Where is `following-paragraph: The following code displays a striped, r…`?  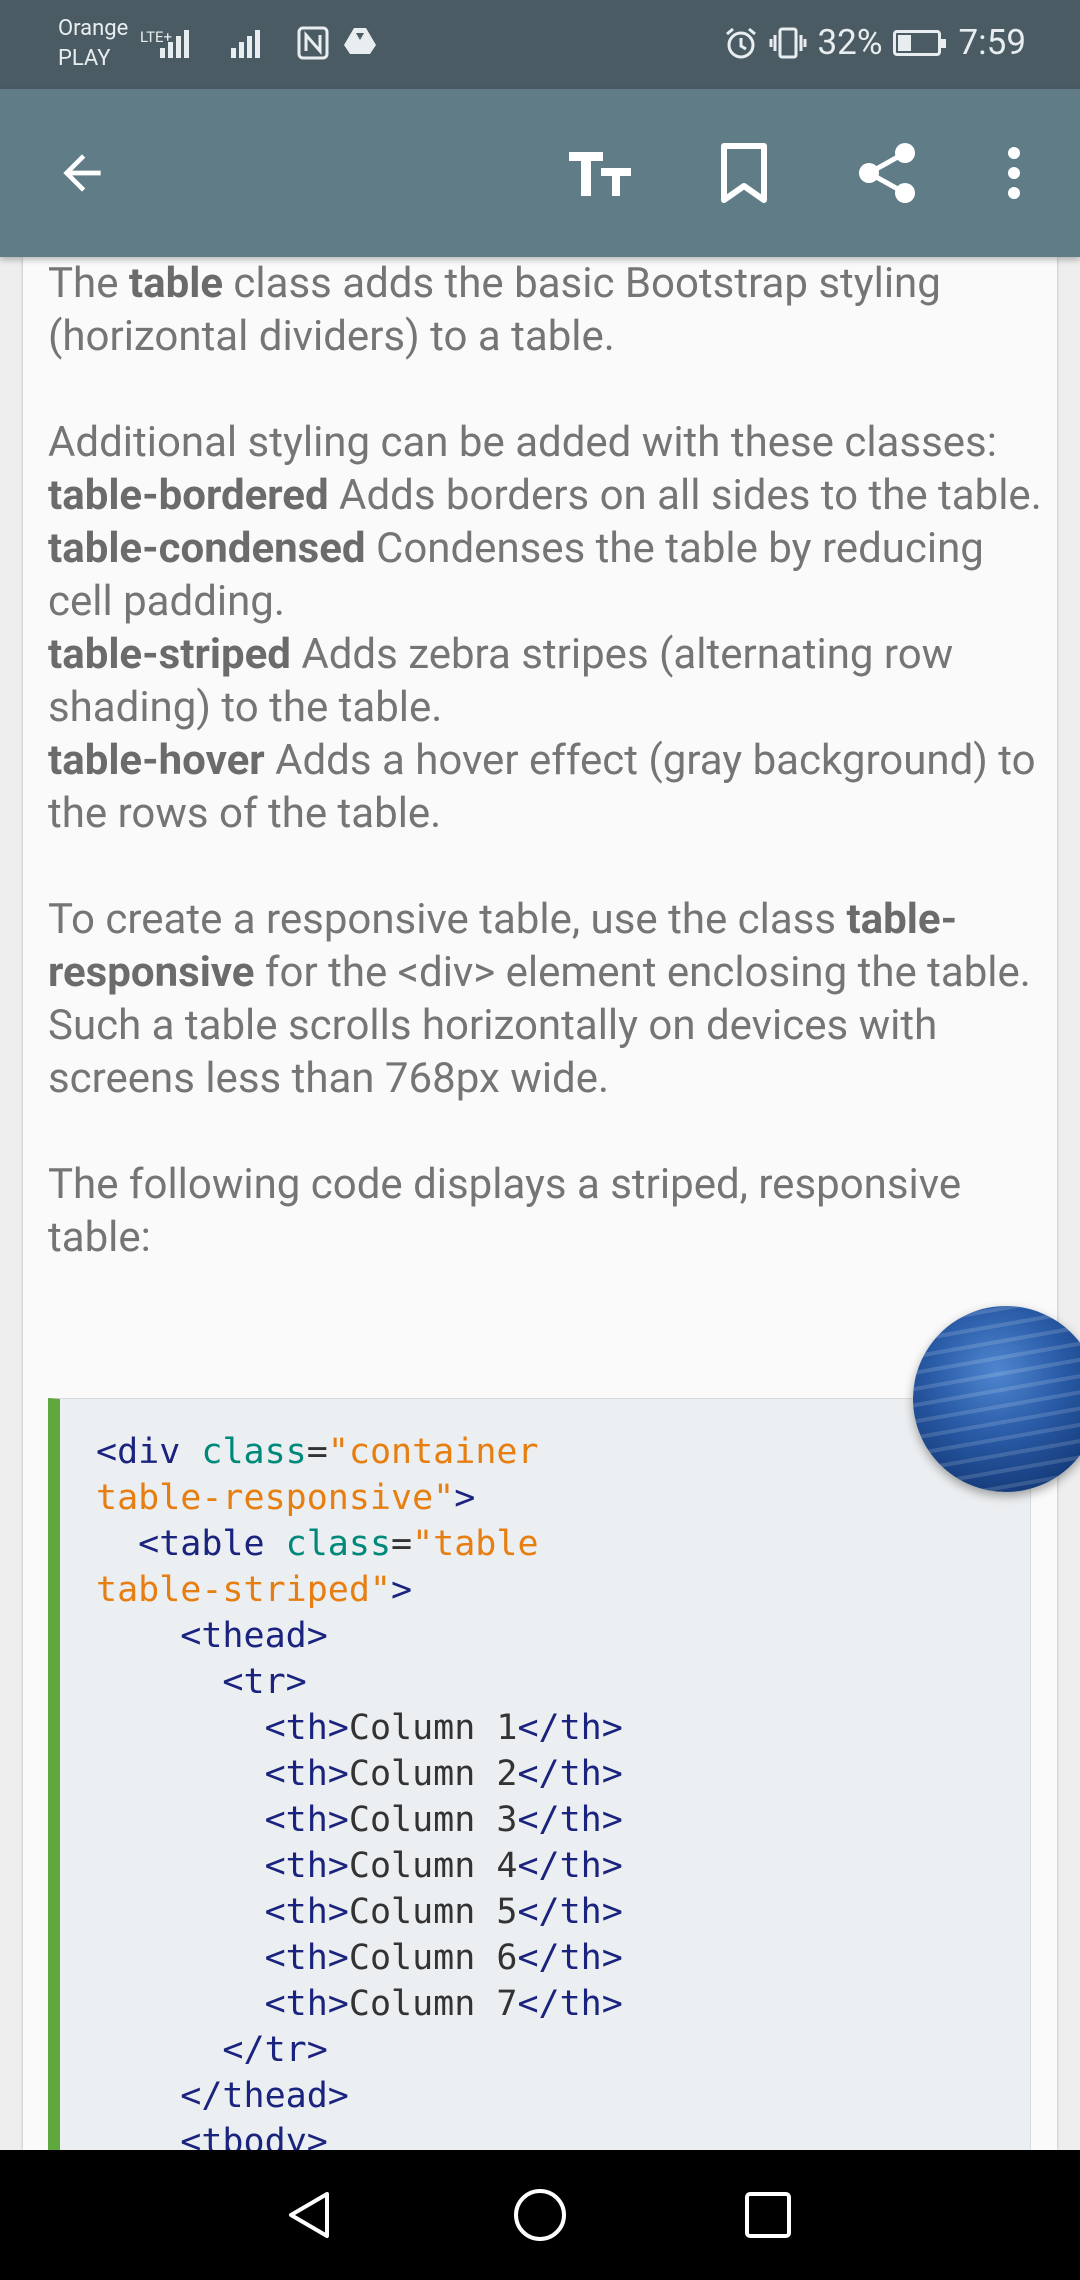
following-paragraph: The following code displays a striped, r… is located at coordinates (548, 1211).